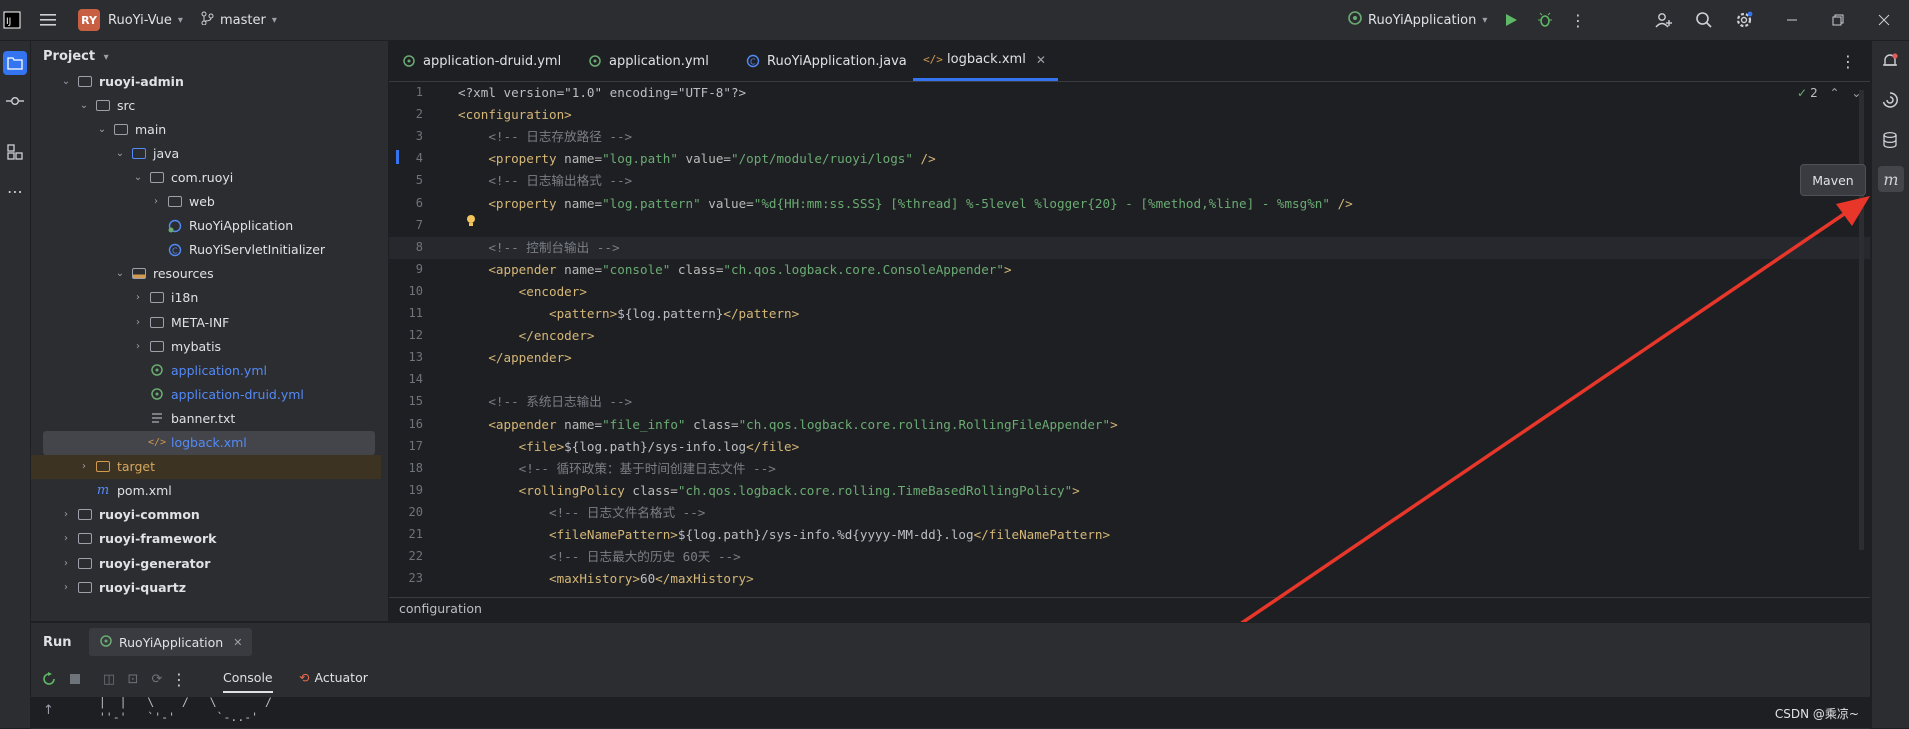 The image size is (1909, 729). What do you see at coordinates (206, 418) in the screenshot?
I see `tree-item: banner.txt` at bounding box center [206, 418].